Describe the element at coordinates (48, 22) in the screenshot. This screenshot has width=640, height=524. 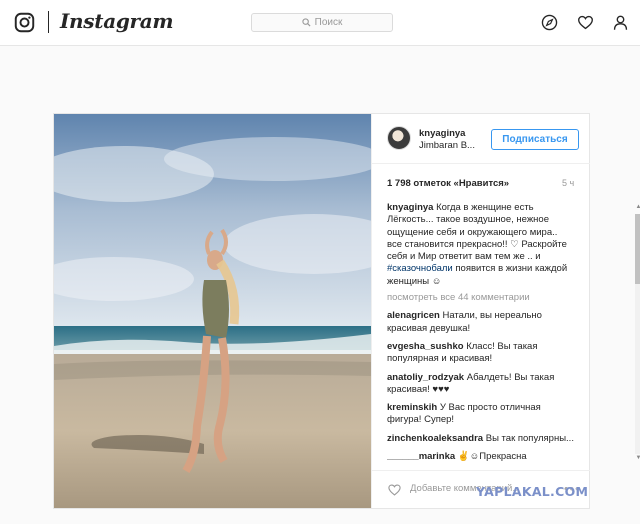
I see `nav-divider` at that location.